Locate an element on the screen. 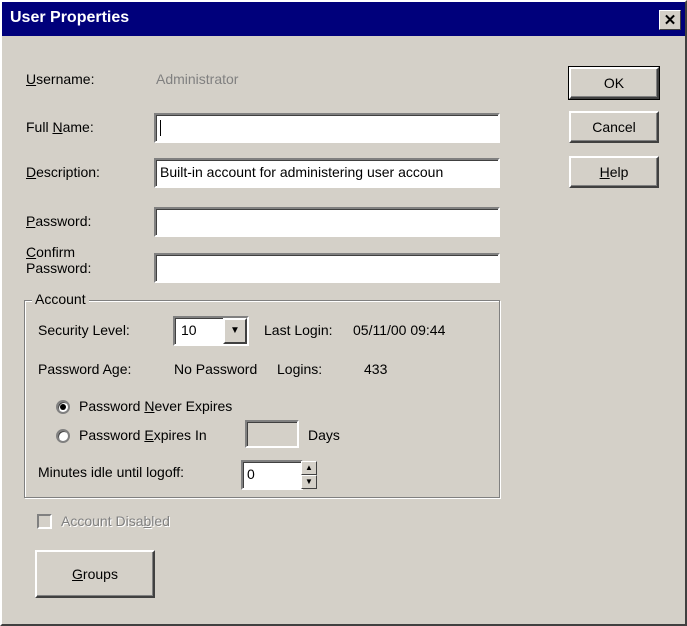 Image resolution: width=687 pixels, height=626 pixels. chevron-down-icon: ▼ is located at coordinates (235, 330).